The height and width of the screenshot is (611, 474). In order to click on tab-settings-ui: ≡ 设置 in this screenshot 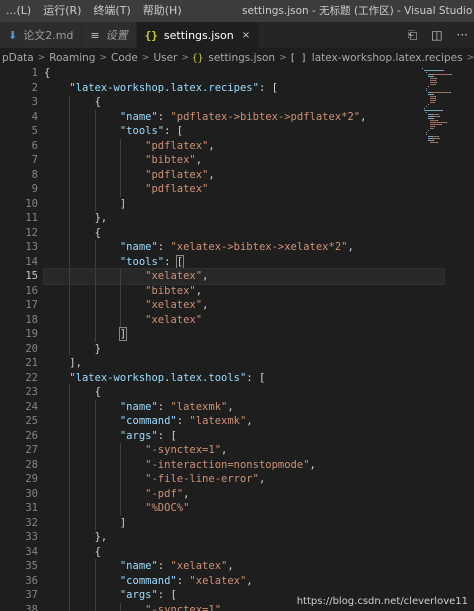, I will do `click(109, 35)`.